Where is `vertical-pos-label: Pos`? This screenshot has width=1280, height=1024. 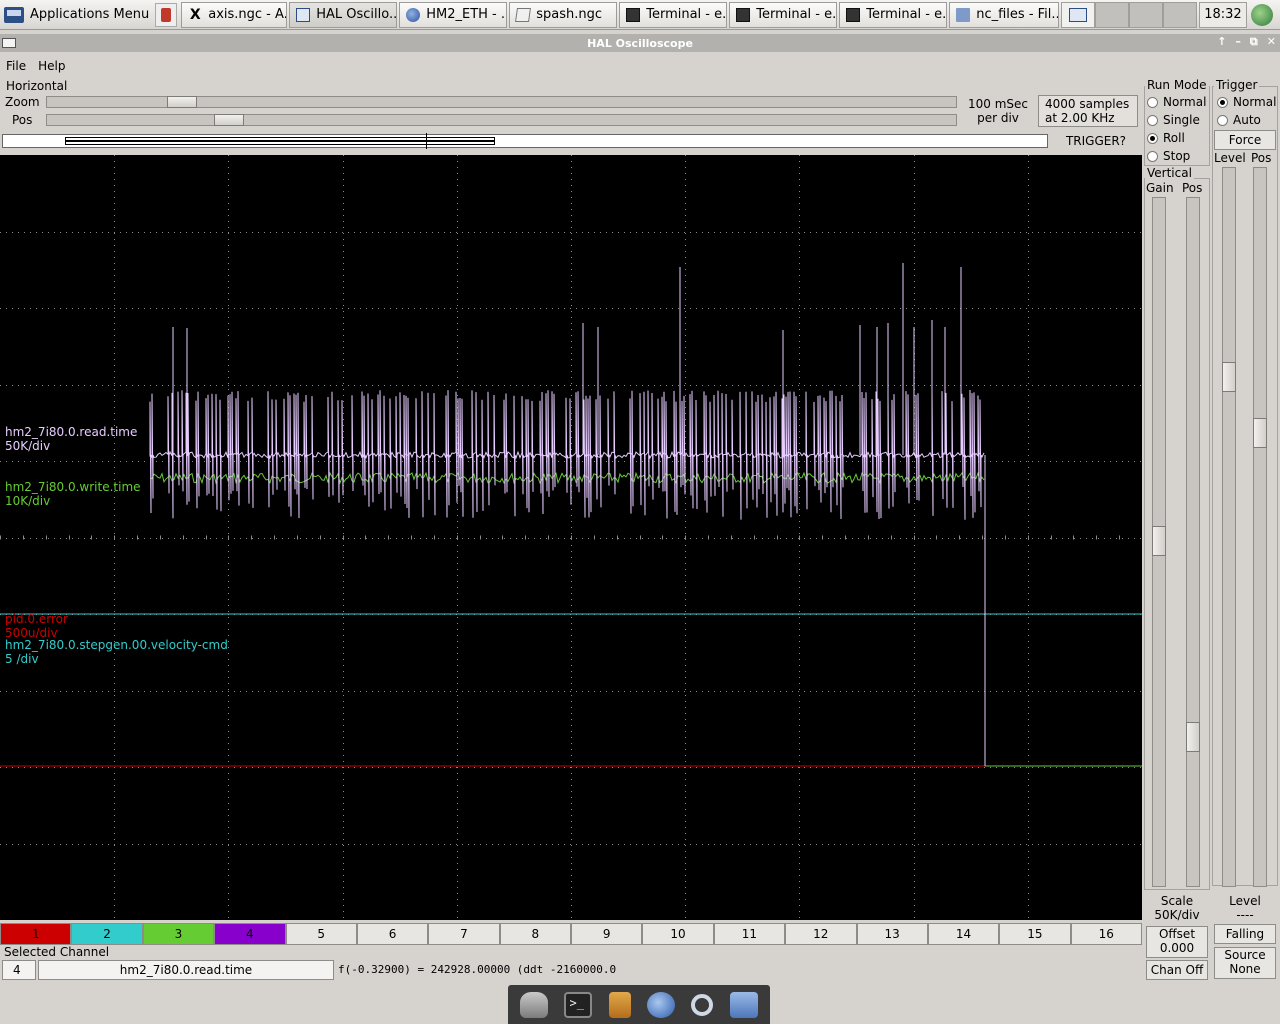 vertical-pos-label: Pos is located at coordinates (1192, 188).